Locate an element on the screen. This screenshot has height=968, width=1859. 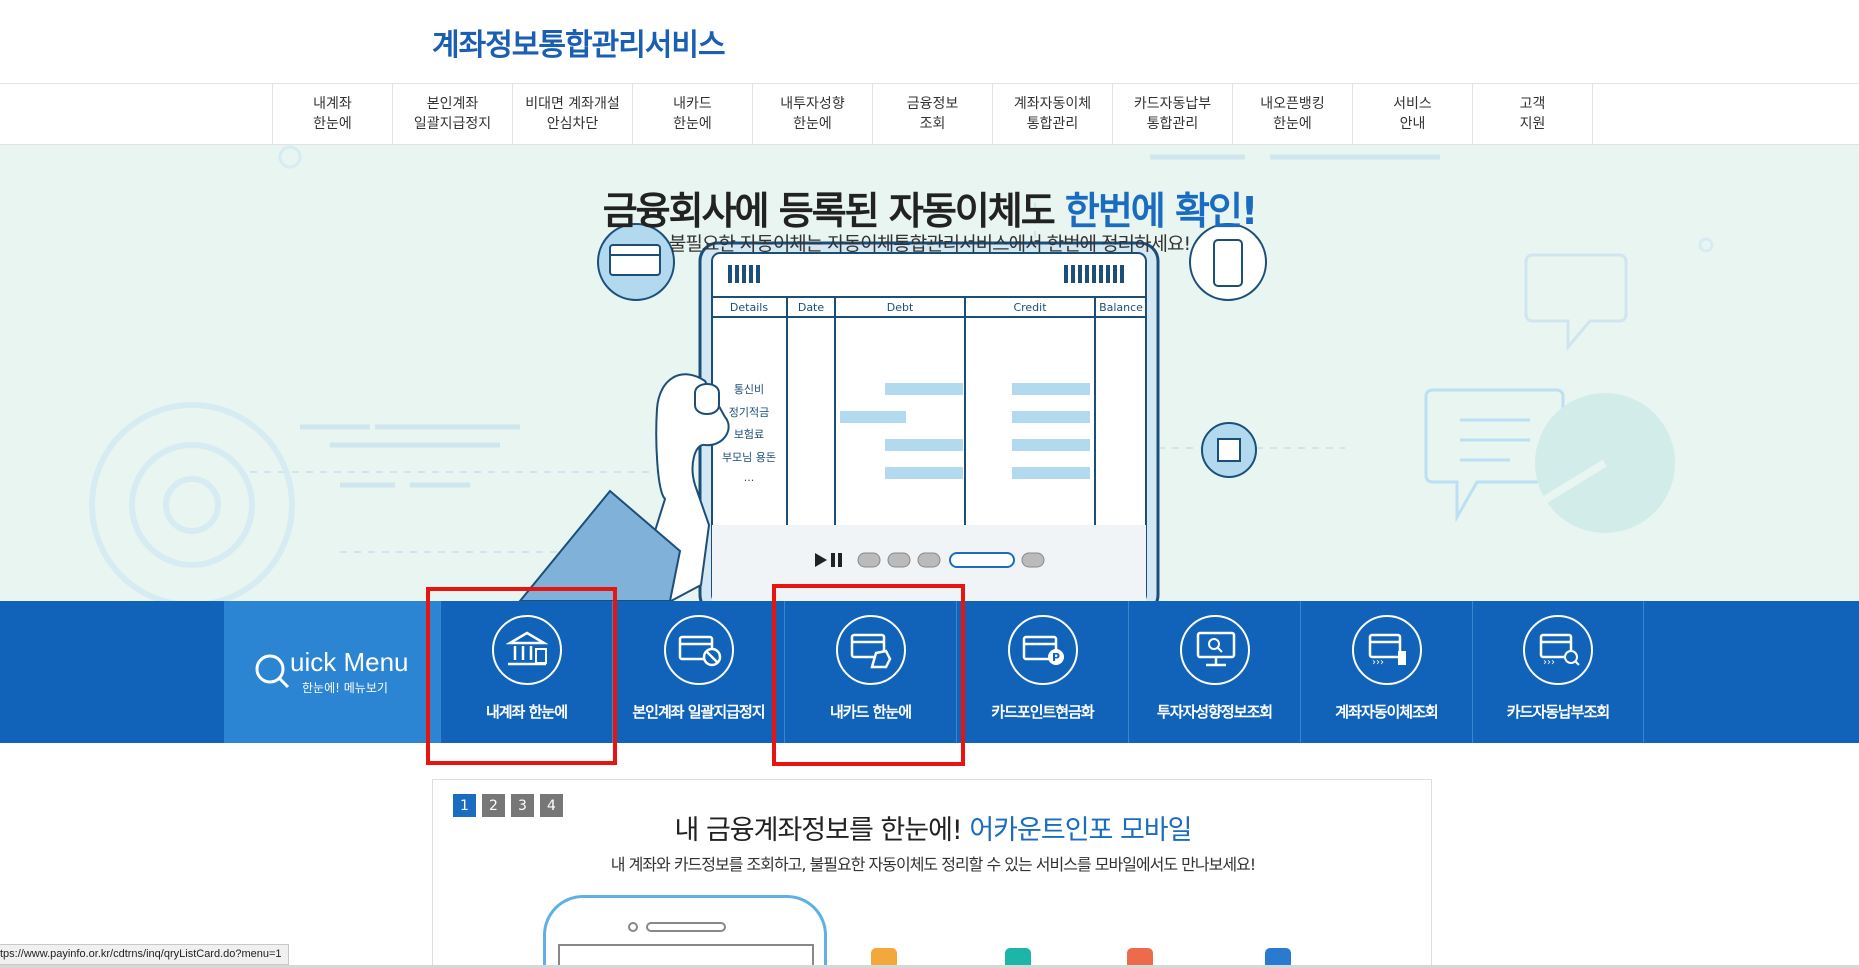
hero-title: 금융회사에 등록된 자동이체도 한번에 확인! is located at coordinates (929, 207).